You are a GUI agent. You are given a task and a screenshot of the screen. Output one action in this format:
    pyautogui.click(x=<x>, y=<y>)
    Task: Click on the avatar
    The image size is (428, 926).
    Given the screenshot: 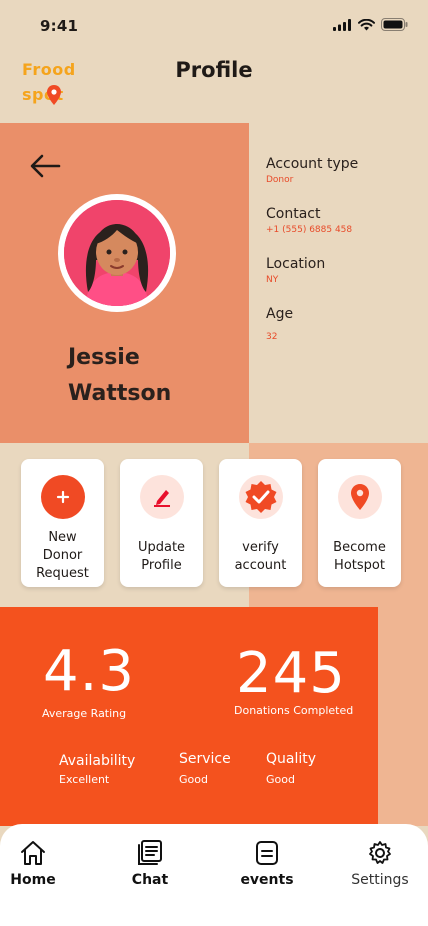 What is the action you would take?
    pyautogui.click(x=117, y=253)
    